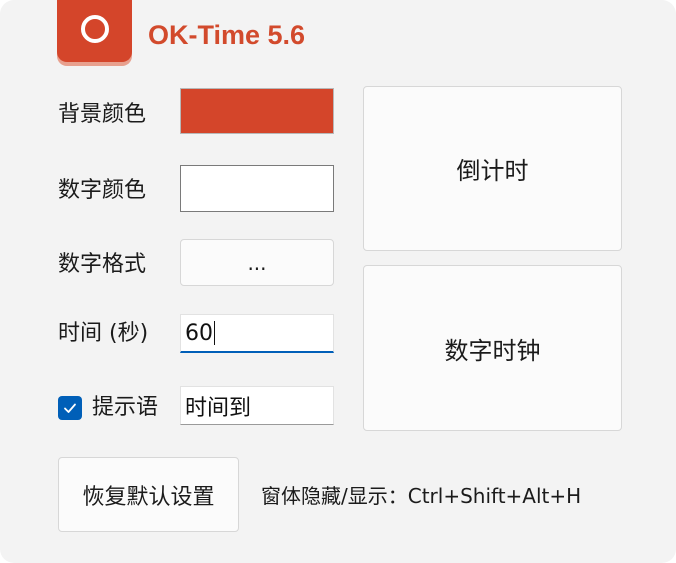 The image size is (676, 563). I want to click on prompt-checkbox, so click(70, 408).